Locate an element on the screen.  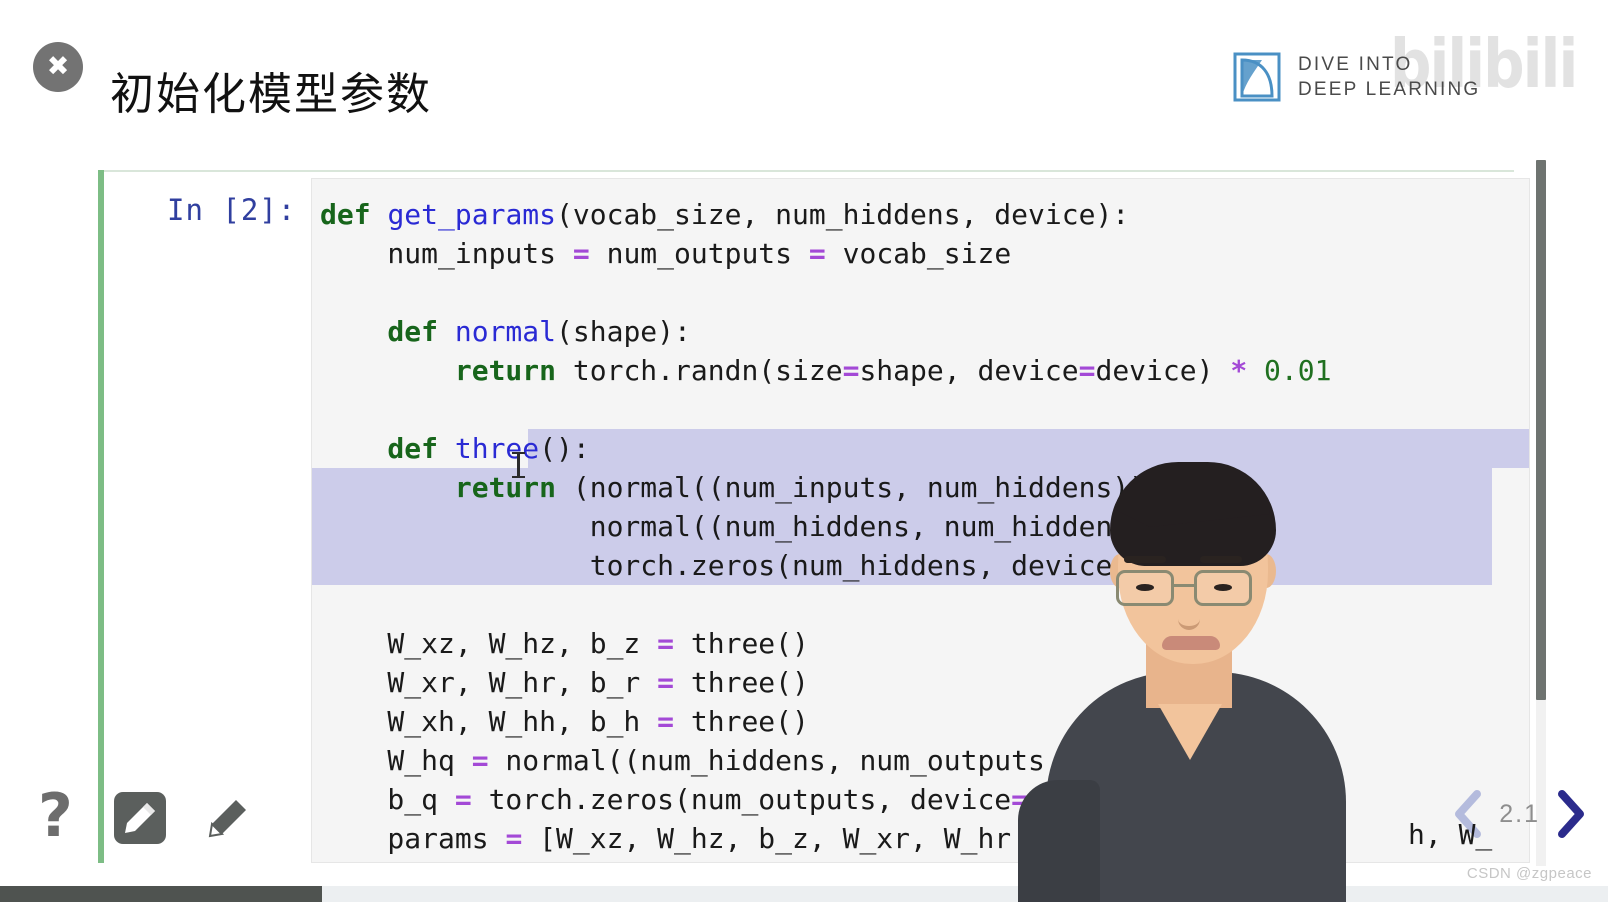
brand-line-2: DEEP LEARNING is located at coordinates (1389, 89).